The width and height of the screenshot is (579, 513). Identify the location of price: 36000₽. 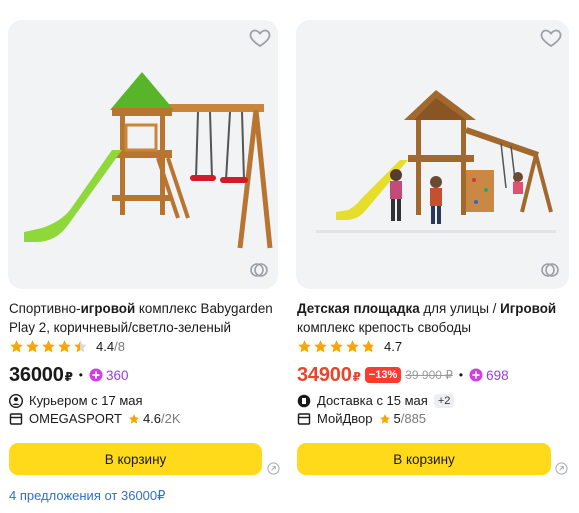
(41, 374).